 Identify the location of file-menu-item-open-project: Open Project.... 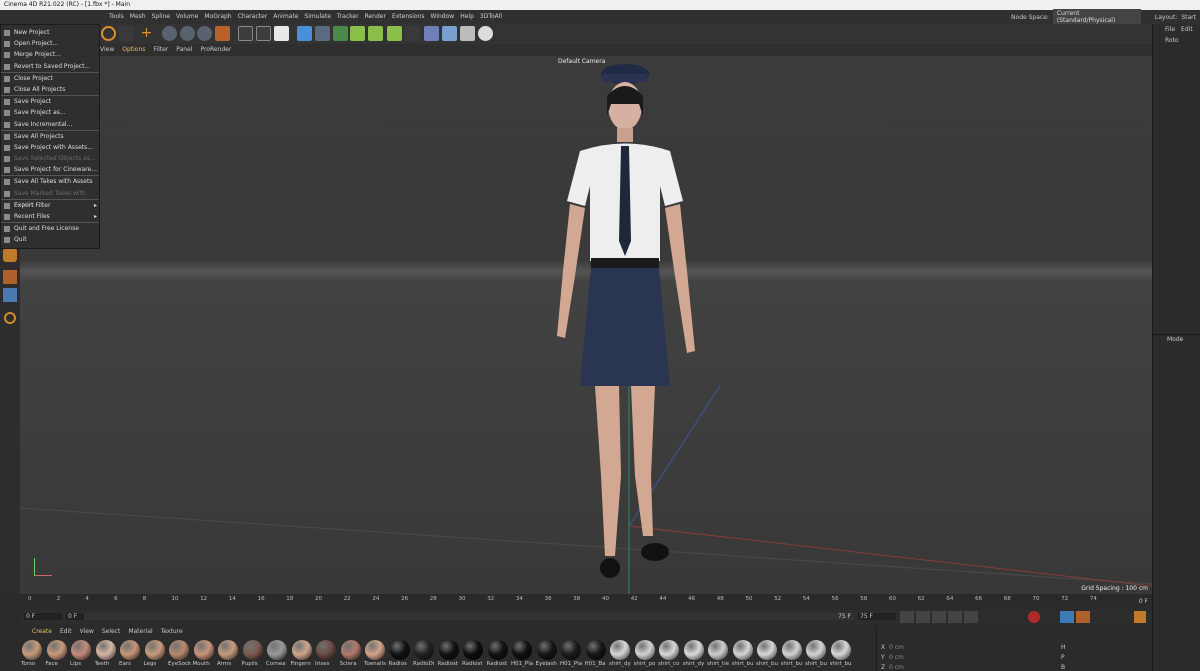
(50, 43).